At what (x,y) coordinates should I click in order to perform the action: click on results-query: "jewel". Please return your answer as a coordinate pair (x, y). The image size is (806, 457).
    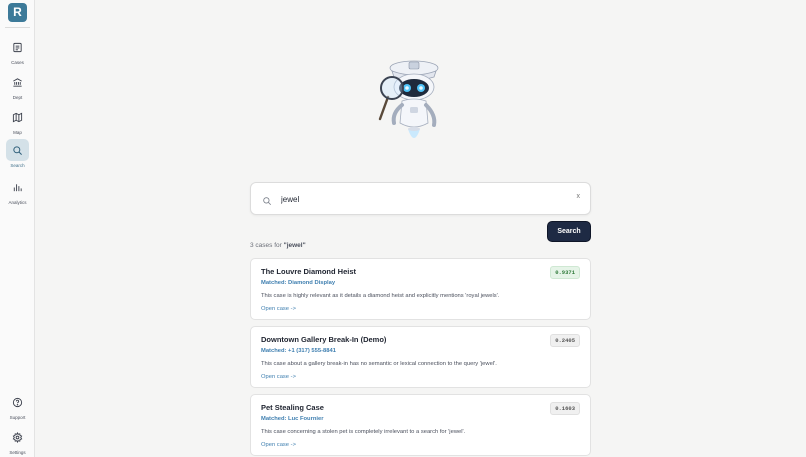
    Looking at the image, I should click on (294, 245).